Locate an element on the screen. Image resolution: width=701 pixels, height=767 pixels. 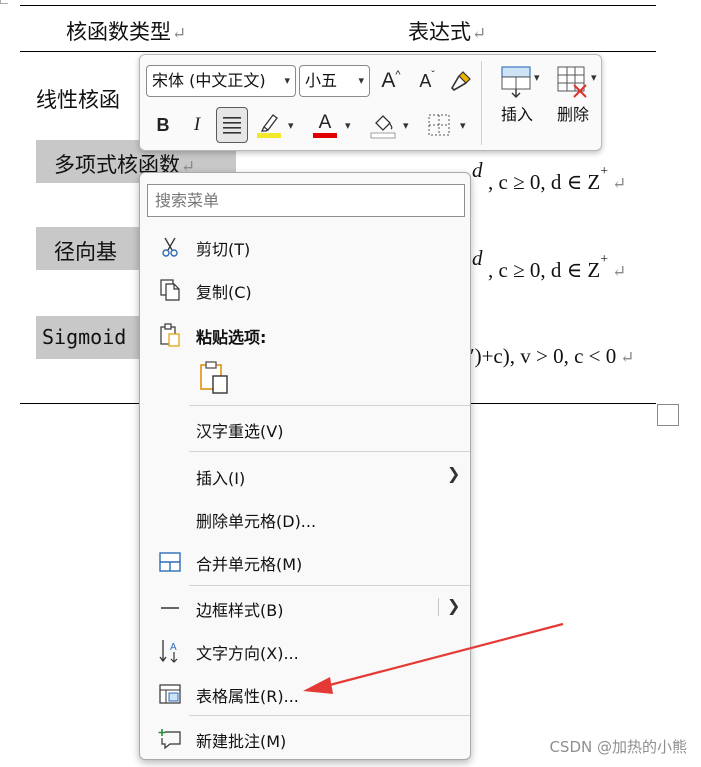
annotation-arrow is located at coordinates (433, 658).